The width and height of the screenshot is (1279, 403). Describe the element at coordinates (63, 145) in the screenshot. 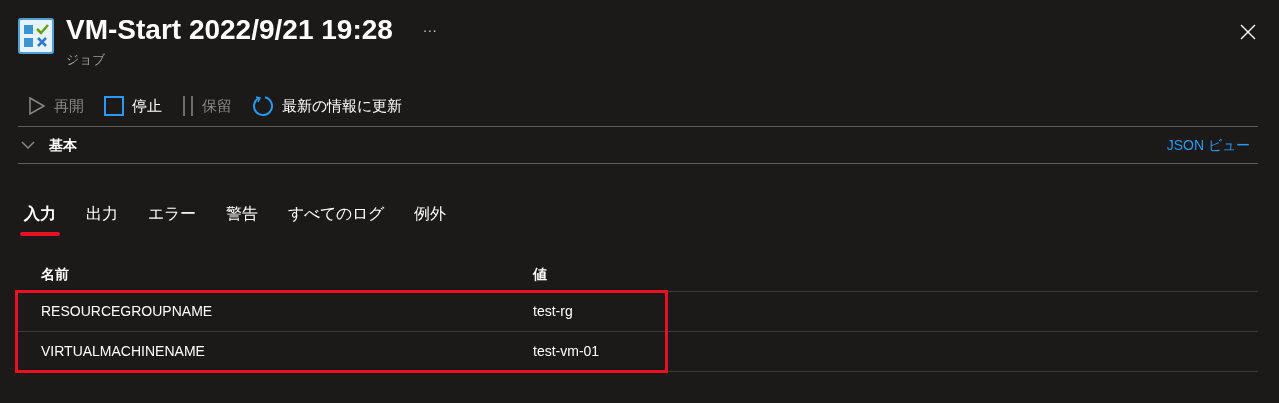

I see `section-title: 基本` at that location.